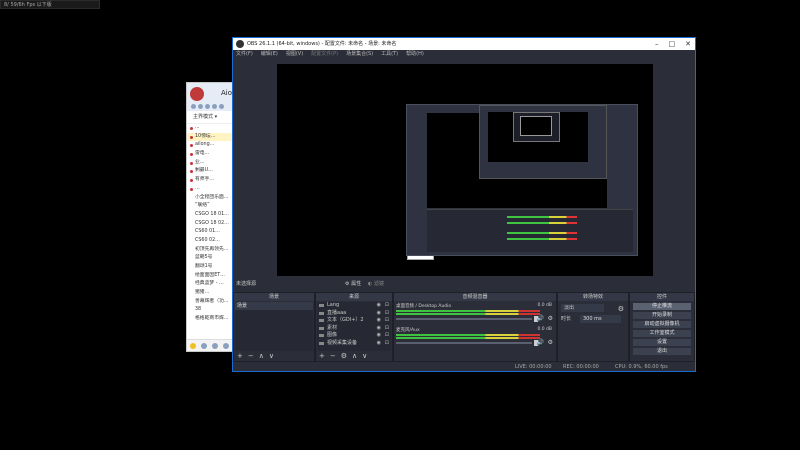 The height and width of the screenshot is (450, 800). What do you see at coordinates (621, 309) in the screenshot?
I see `transition-settings-icon: ⚙` at bounding box center [621, 309].